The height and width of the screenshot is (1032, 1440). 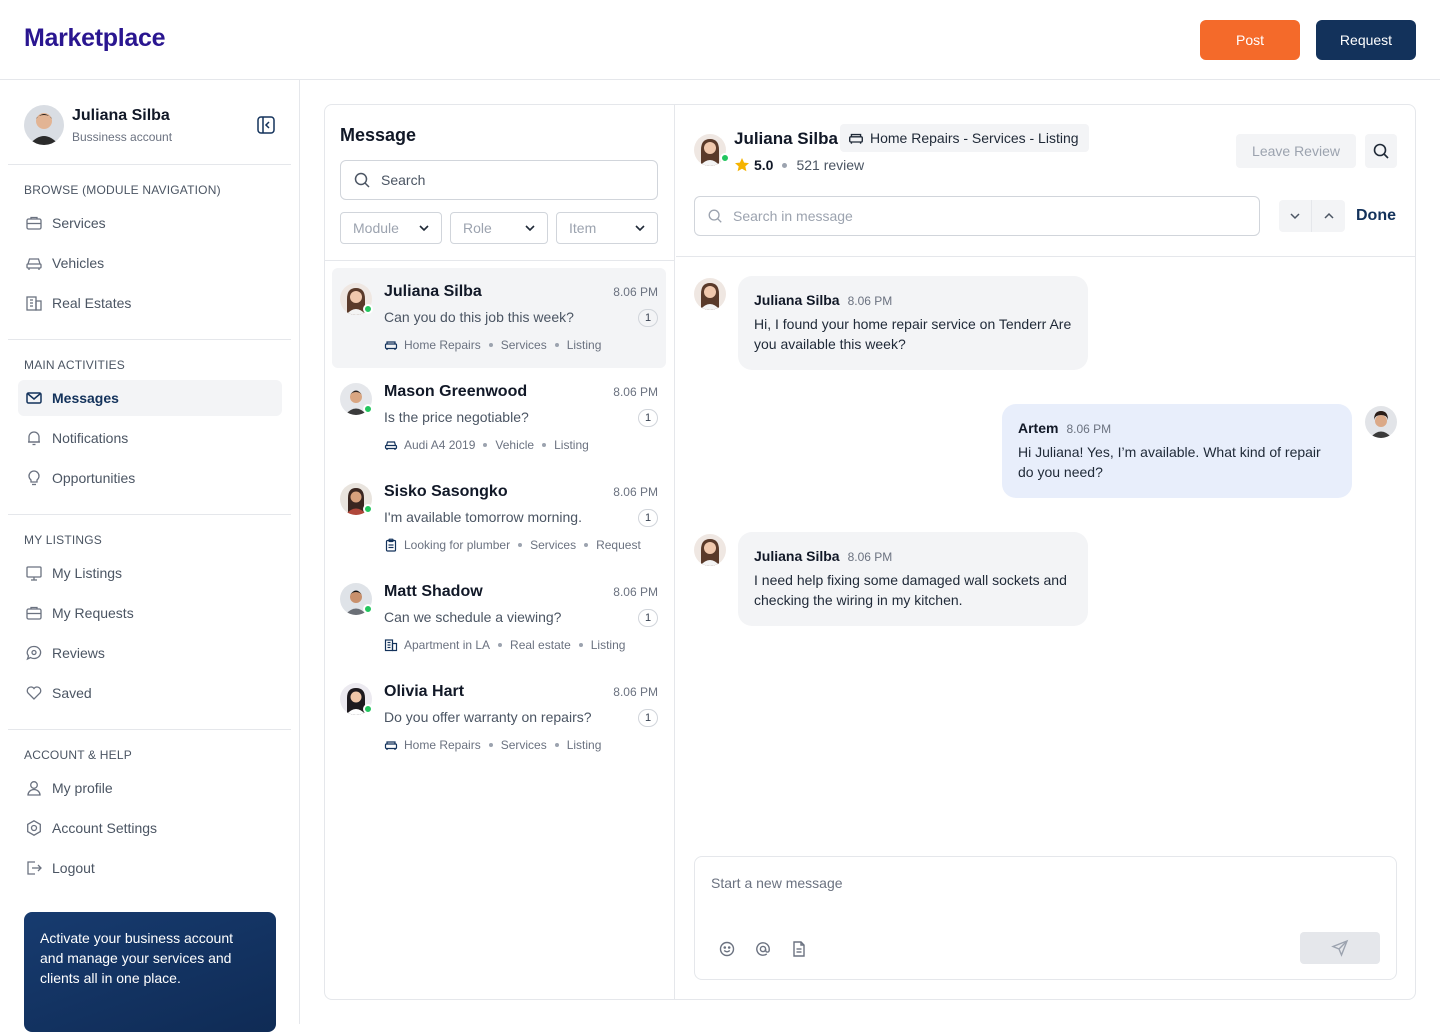 I want to click on leave-review-button: Leave Review, so click(x=1296, y=151).